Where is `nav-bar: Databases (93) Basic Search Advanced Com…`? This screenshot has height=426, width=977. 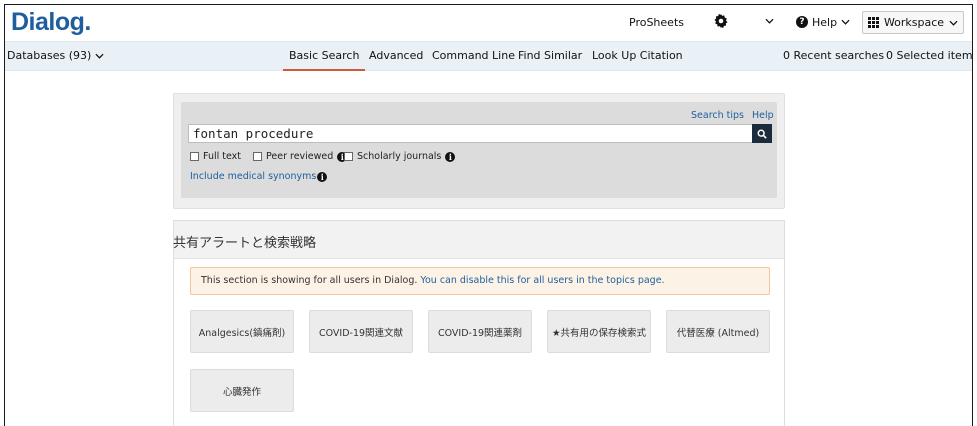 nav-bar: Databases (93) Basic Search Advanced Com… is located at coordinates (488, 56).